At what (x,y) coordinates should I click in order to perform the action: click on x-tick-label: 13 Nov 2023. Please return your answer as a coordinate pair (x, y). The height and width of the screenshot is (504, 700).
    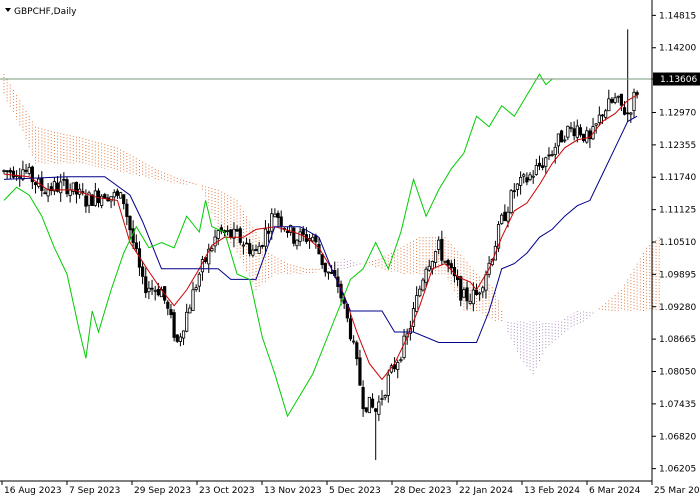
    Looking at the image, I should click on (293, 491).